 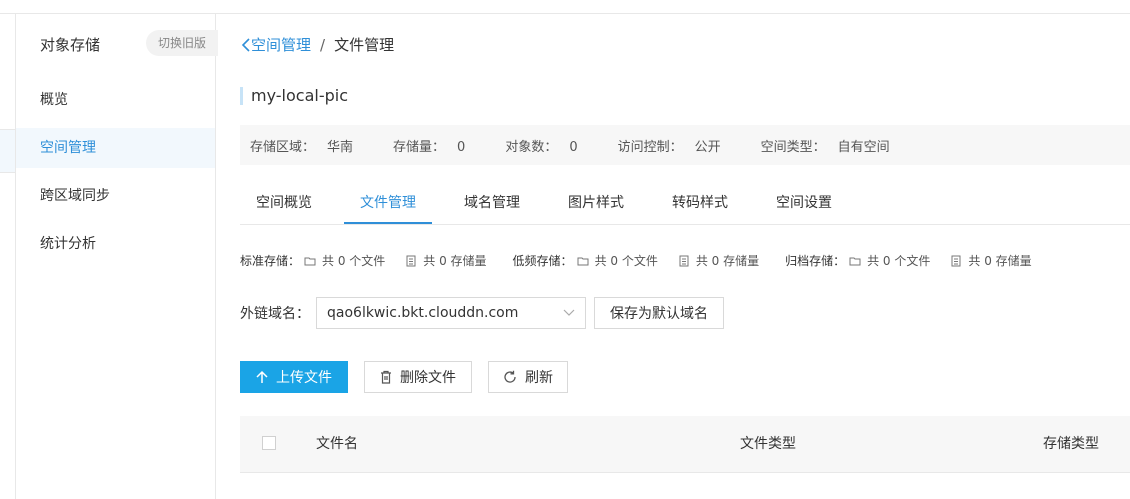 What do you see at coordinates (294, 96) in the screenshot?
I see `bucket-name: my-local-pic` at bounding box center [294, 96].